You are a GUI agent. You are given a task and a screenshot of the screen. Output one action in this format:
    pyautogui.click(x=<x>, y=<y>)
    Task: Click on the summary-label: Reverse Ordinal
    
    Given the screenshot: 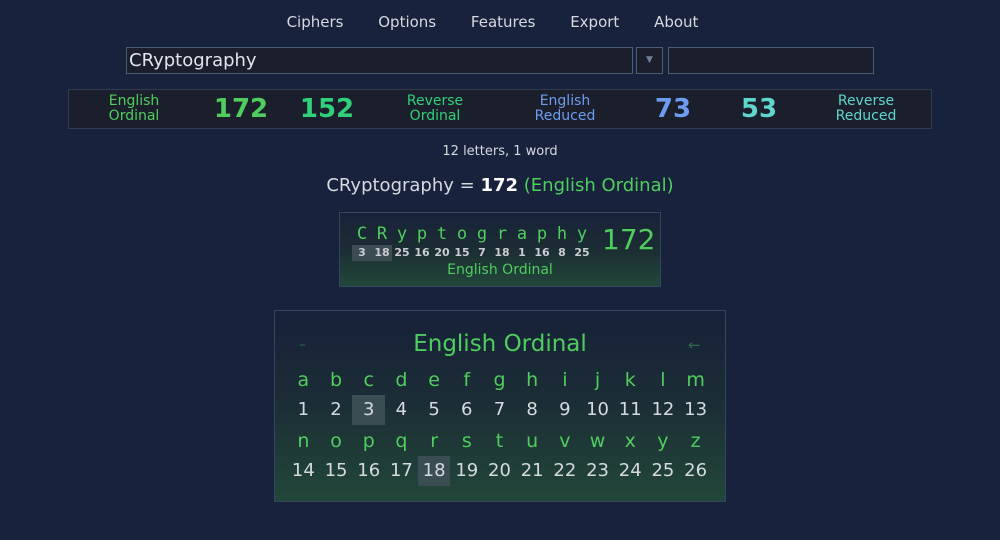 What is the action you would take?
    pyautogui.click(x=435, y=108)
    